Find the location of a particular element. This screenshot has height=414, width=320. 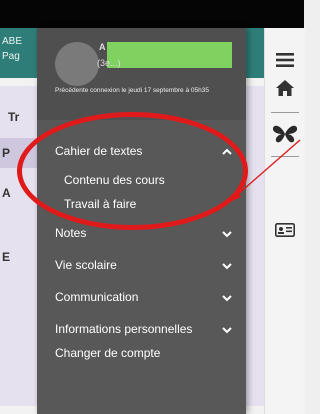

menu-communication: Communication is located at coordinates (145, 297).